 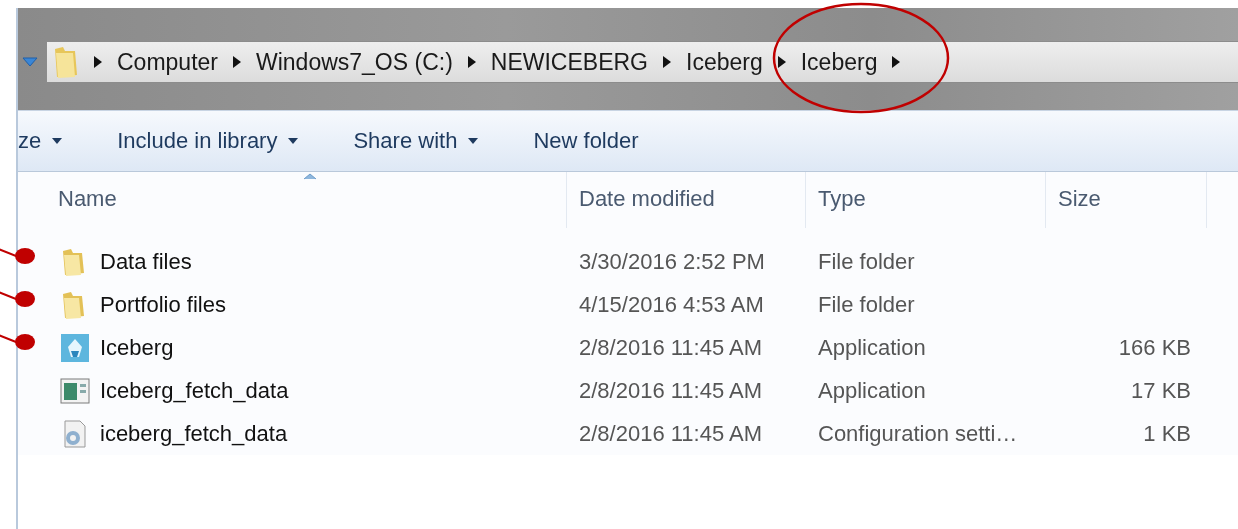 What do you see at coordinates (416, 141) in the screenshot?
I see `toolbar-button: Share with` at bounding box center [416, 141].